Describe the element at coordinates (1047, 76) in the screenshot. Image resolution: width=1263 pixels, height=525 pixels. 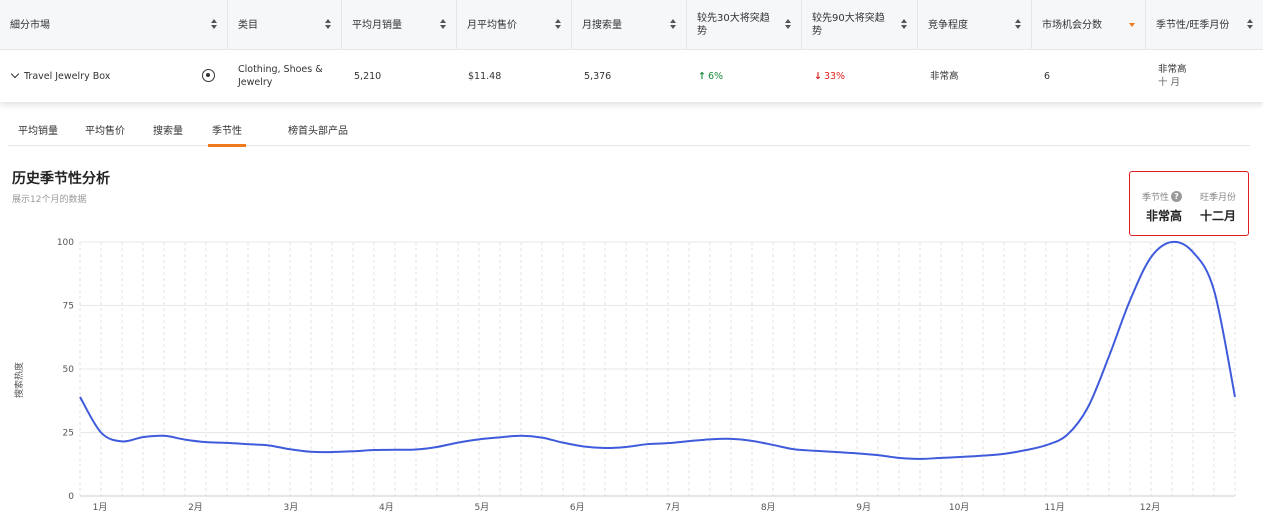
I see `opportunity-score-cell: 6` at that location.